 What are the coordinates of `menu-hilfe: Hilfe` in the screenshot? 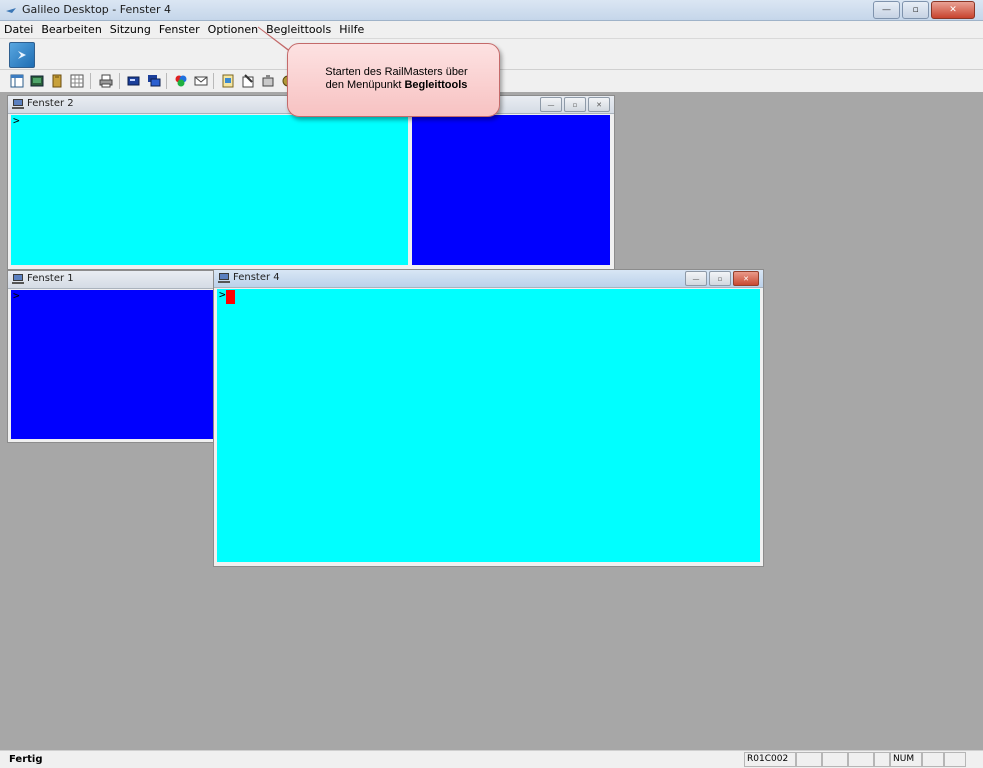 It's located at (351, 29).